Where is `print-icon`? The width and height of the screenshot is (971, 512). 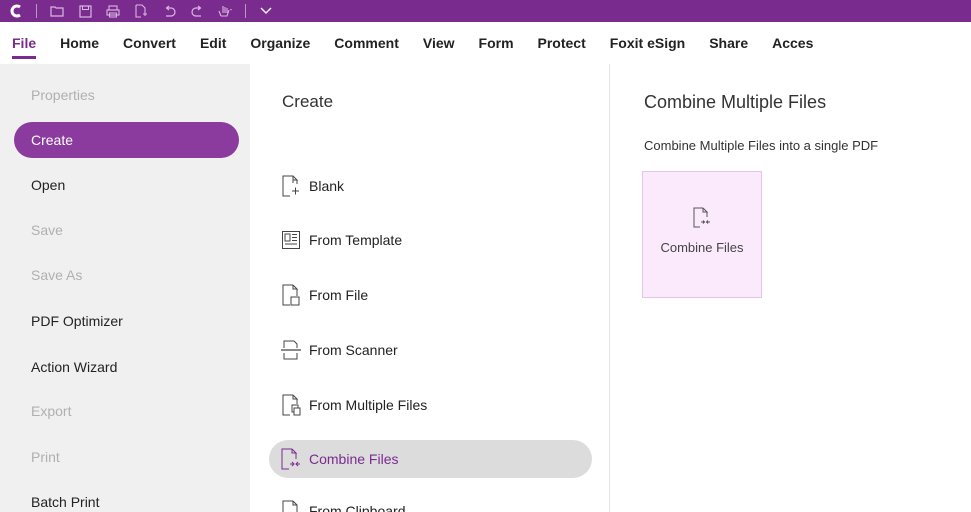
print-icon is located at coordinates (113, 11).